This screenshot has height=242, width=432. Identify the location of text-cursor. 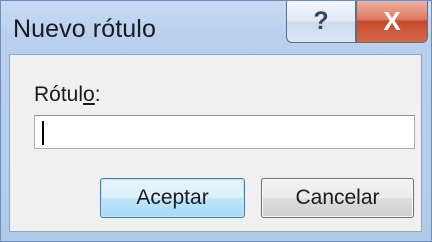
(43, 133).